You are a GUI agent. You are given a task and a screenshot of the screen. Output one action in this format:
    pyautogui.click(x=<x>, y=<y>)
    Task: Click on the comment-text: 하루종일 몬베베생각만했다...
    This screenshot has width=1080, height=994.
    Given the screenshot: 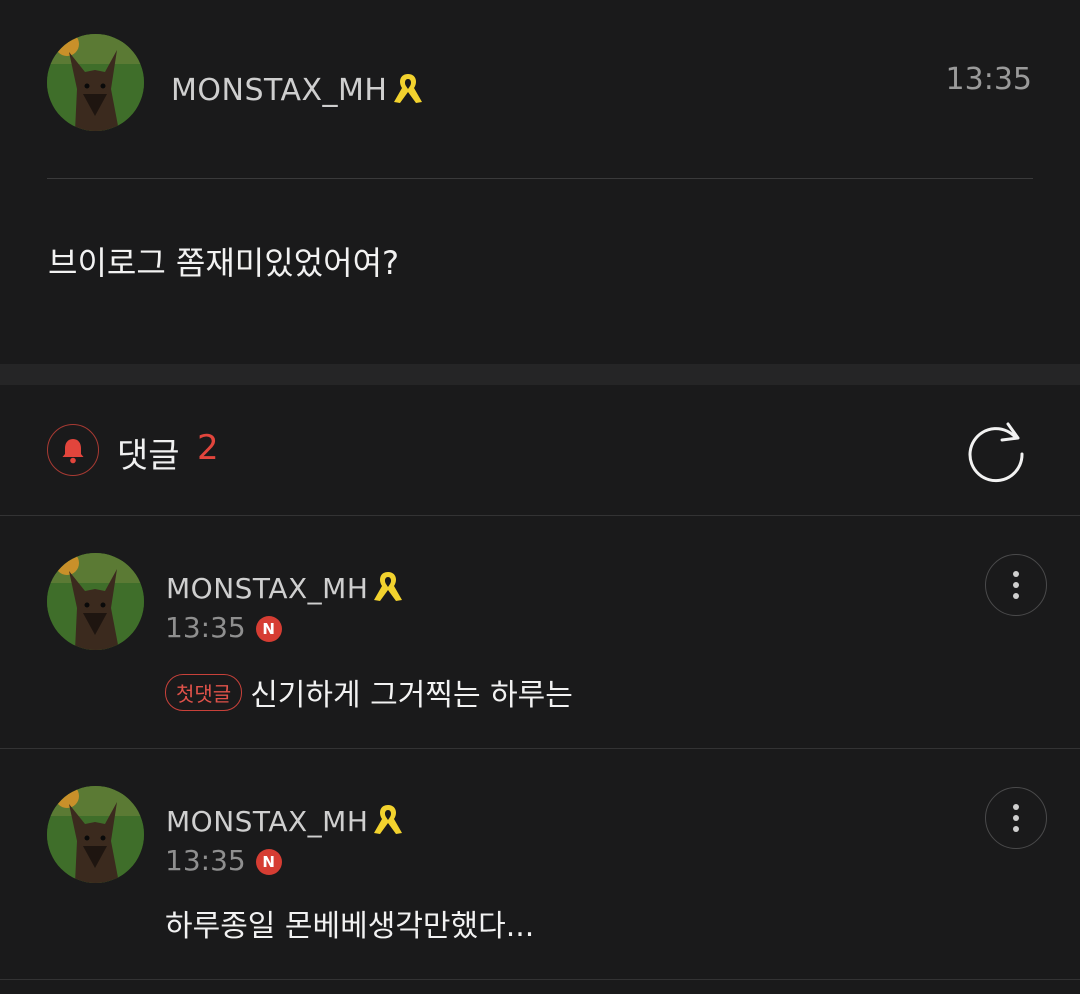 What is the action you would take?
    pyautogui.click(x=349, y=923)
    